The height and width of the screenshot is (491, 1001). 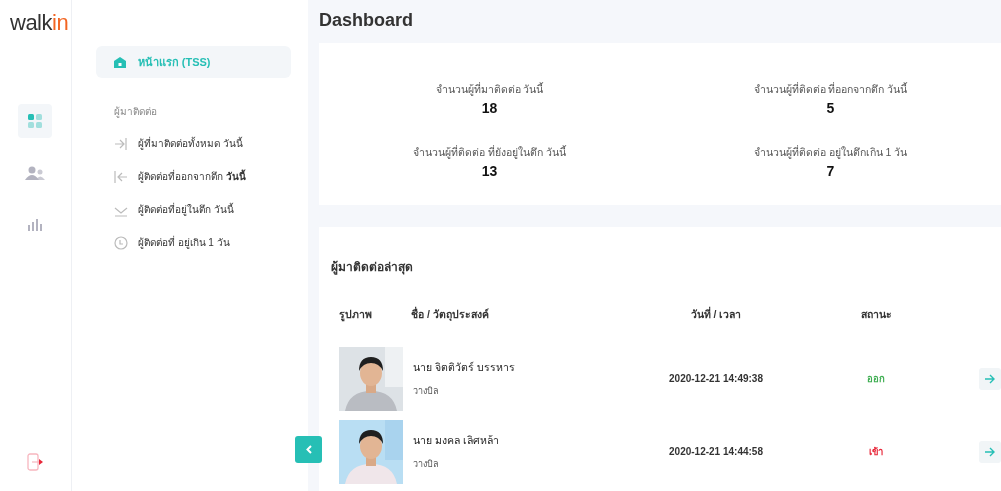 I want to click on sidebar-item: ผู้ที่มาติดต่อทั้งหมด วันนี้, so click(x=201, y=143).